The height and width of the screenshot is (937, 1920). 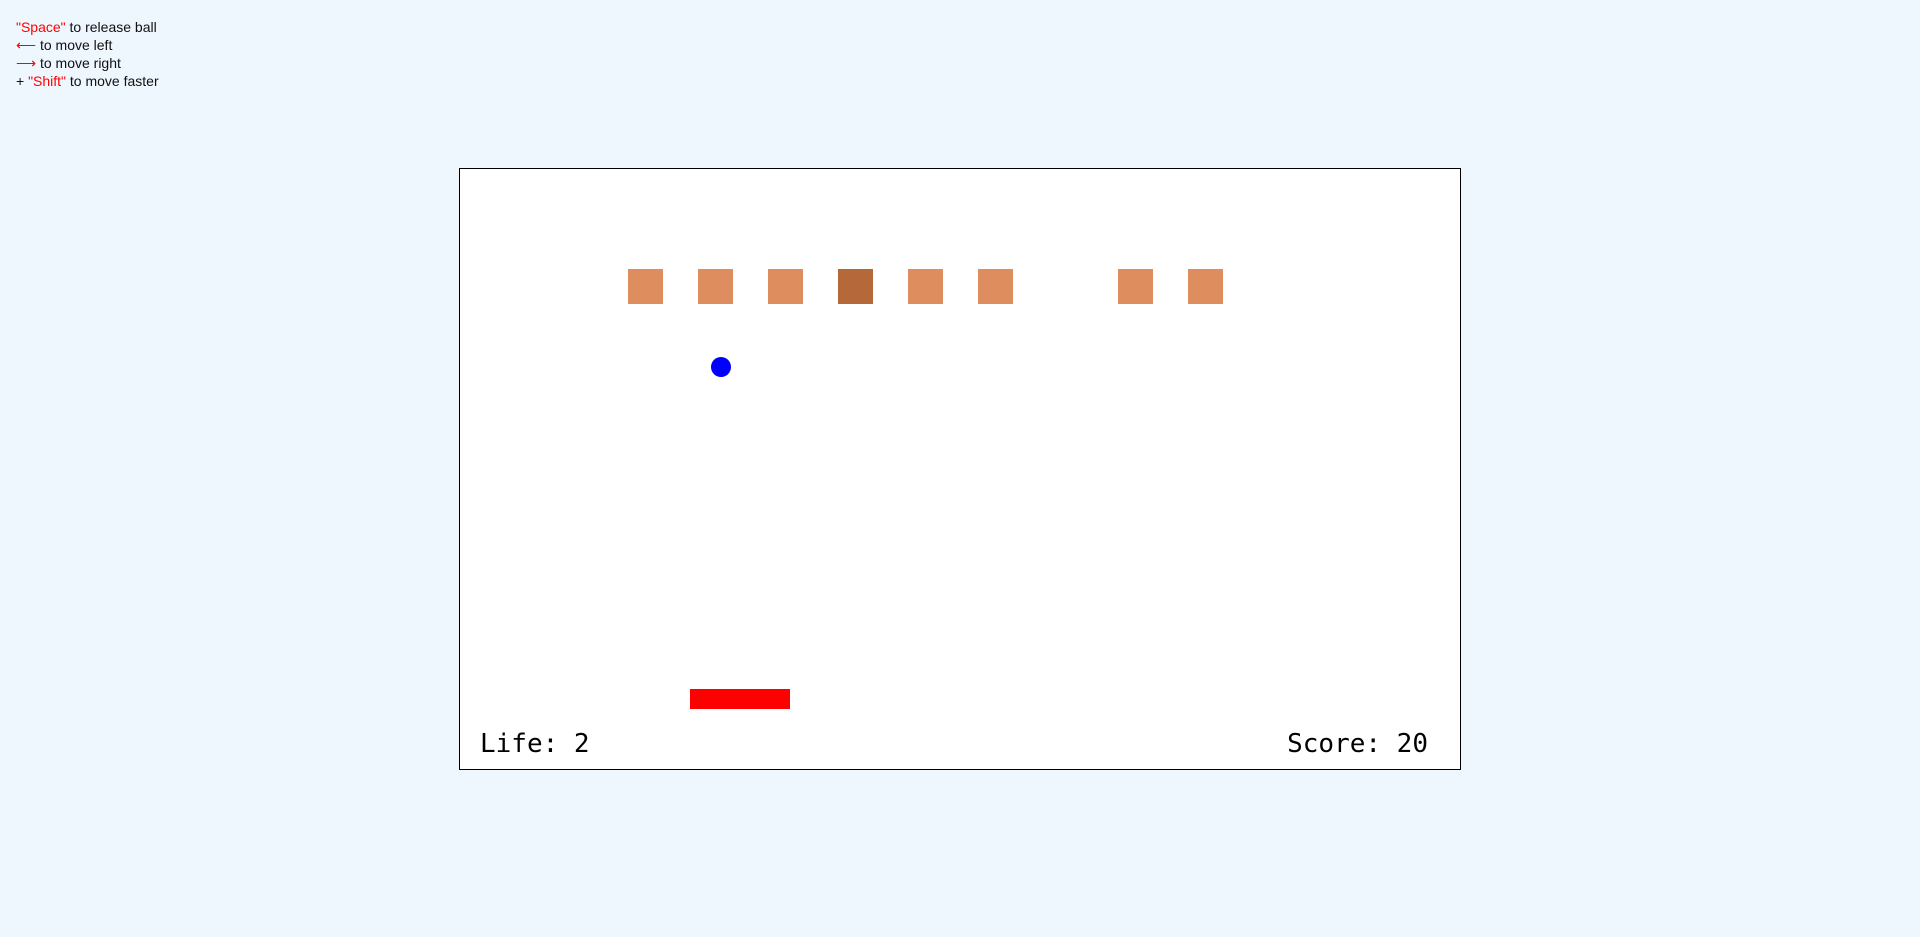 I want to click on instruction-release-ball: "Space" to release ball, so click(x=87, y=27).